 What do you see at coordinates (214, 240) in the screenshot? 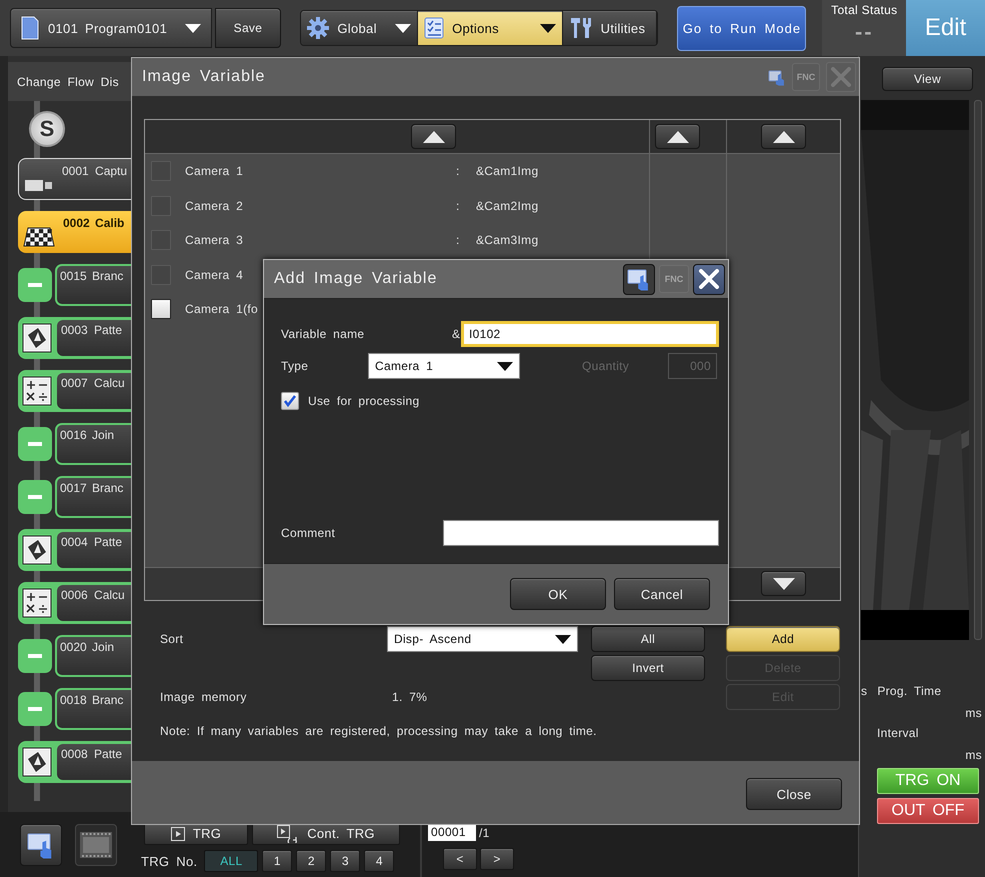
I see `camera-name: Camera 3` at bounding box center [214, 240].